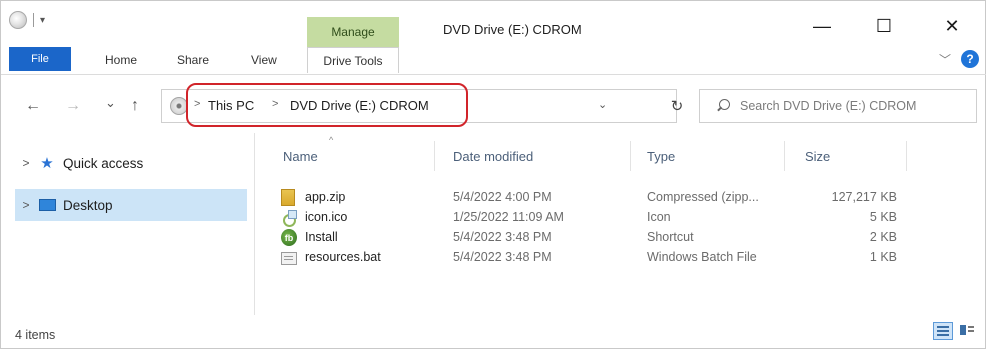 The height and width of the screenshot is (349, 986). Describe the element at coordinates (352, 156) in the screenshot. I see `column-header-name: Name` at that location.